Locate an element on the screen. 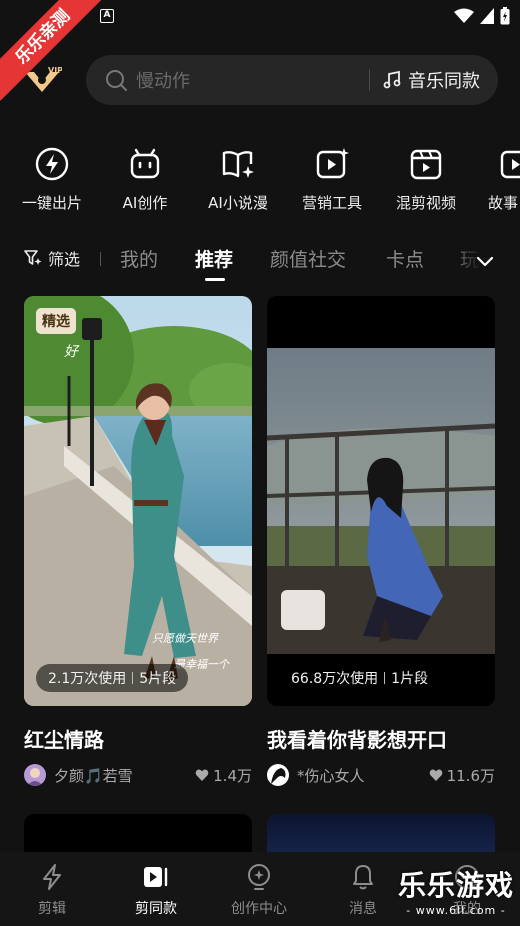  nav-label: 剪辑 is located at coordinates (52, 909).